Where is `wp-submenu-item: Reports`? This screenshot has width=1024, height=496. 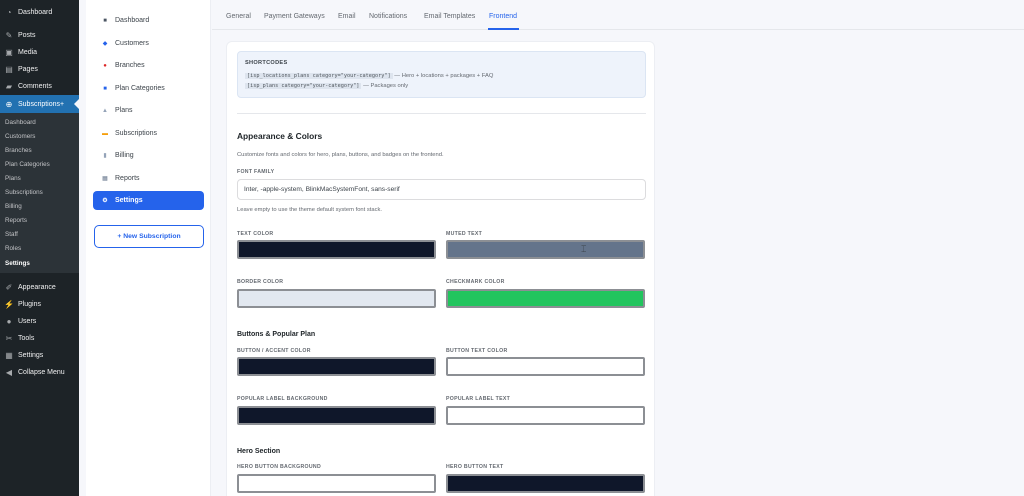 wp-submenu-item: Reports is located at coordinates (16, 220).